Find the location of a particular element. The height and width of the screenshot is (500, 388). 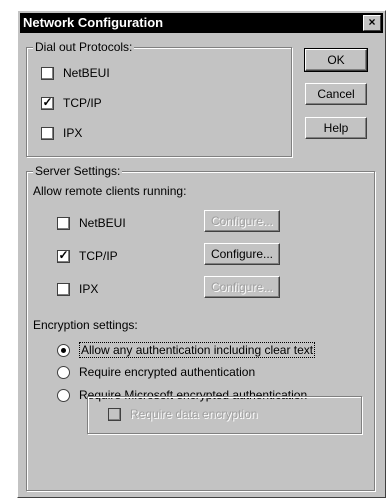

window-title: Network Configuration is located at coordinates (93, 22).